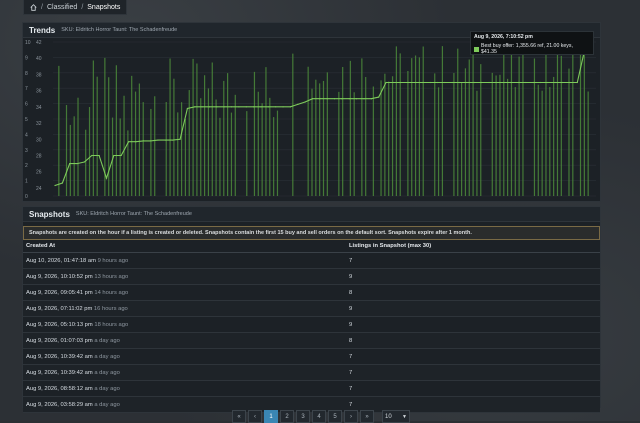 The height and width of the screenshot is (423, 640). I want to click on breadcrumb-item-classified: Classified, so click(62, 7).